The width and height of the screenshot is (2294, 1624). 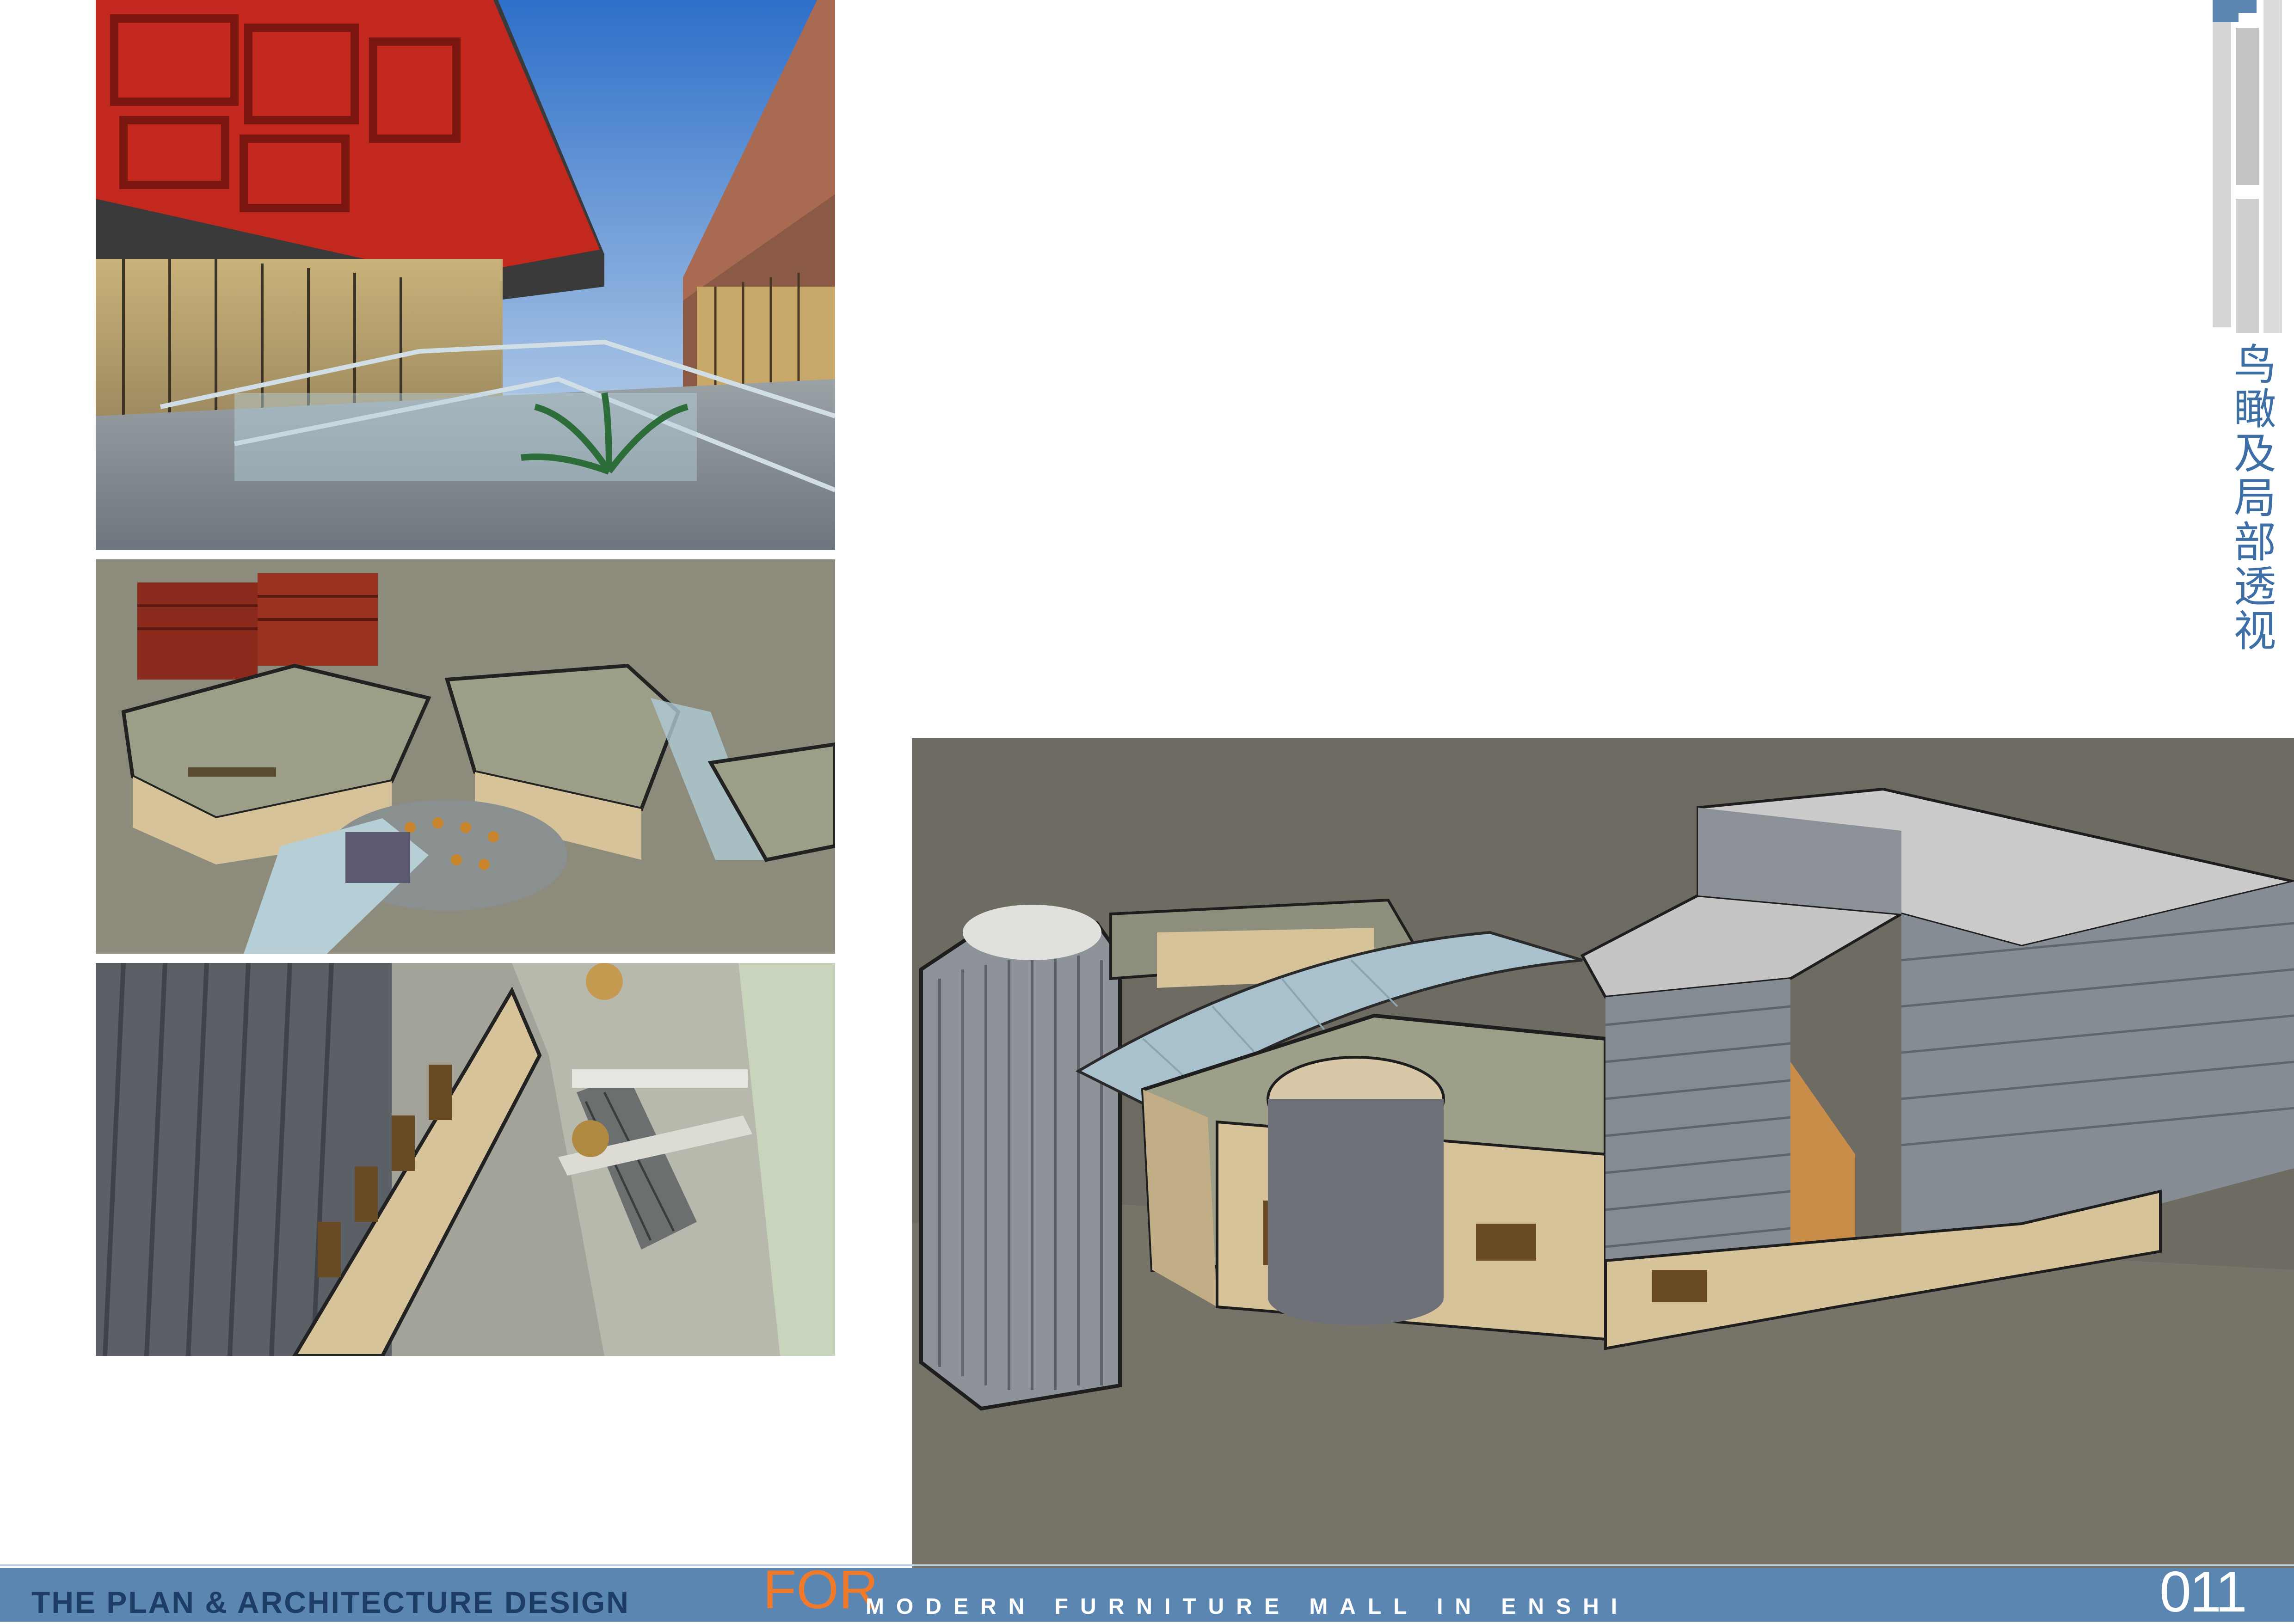 I want to click on footer-divider, so click(x=1147, y=1565).